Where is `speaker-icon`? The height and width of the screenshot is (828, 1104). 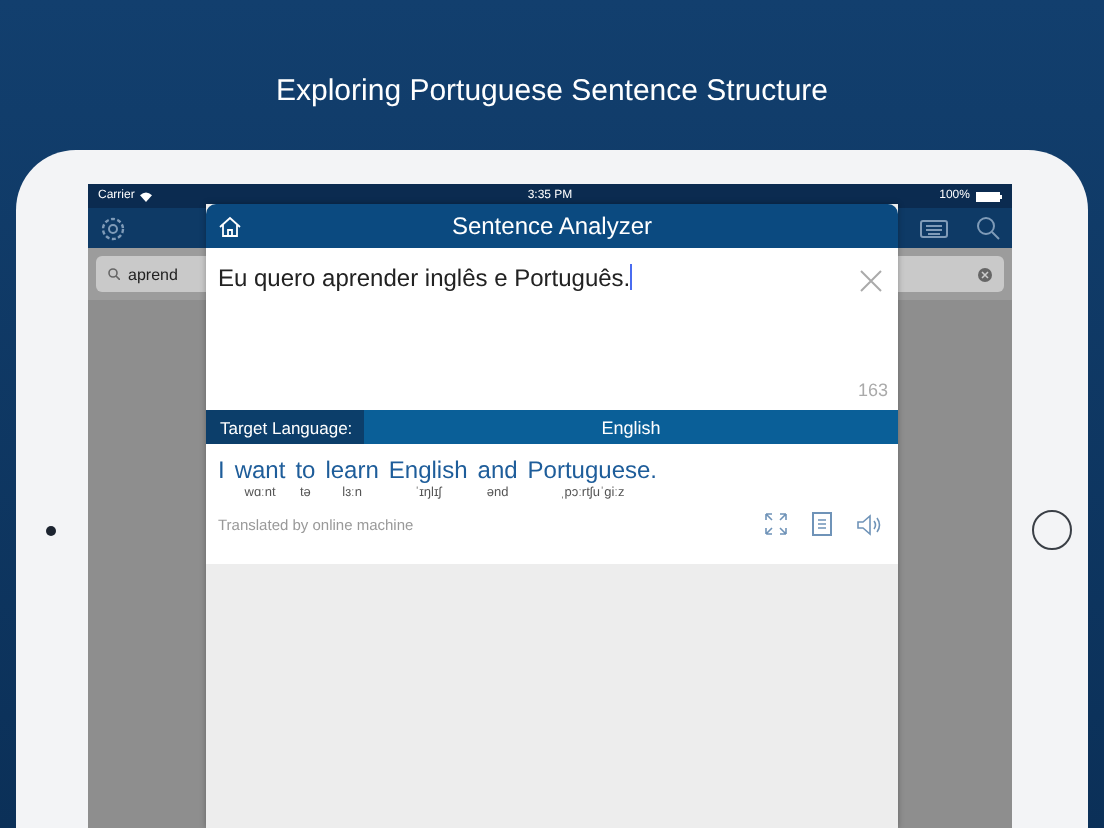
speaker-icon is located at coordinates (869, 524).